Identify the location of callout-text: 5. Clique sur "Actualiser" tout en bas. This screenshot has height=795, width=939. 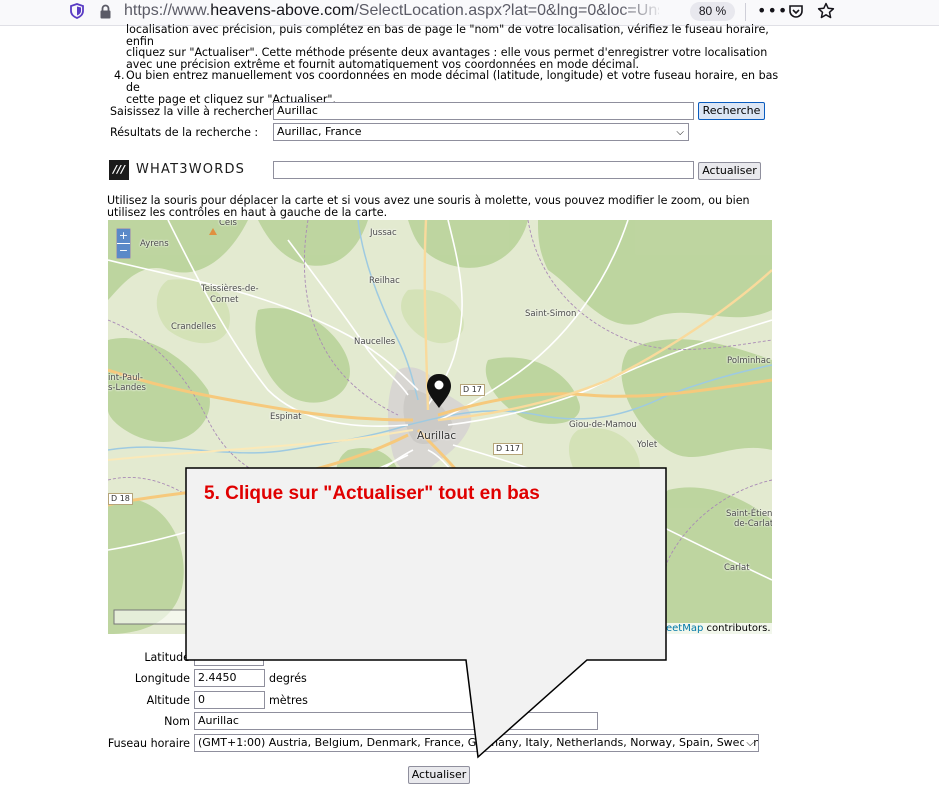
(372, 493).